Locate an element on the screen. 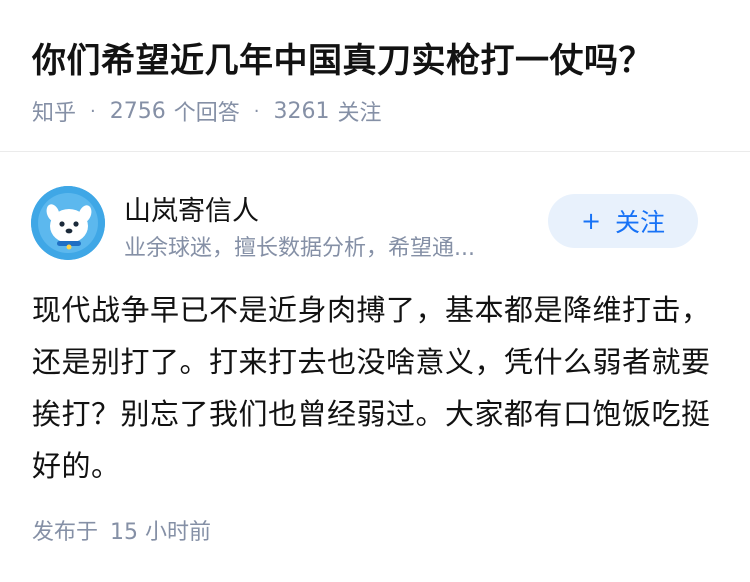 The height and width of the screenshot is (582, 750). cartoon-dog-avatar-icon is located at coordinates (68, 223).